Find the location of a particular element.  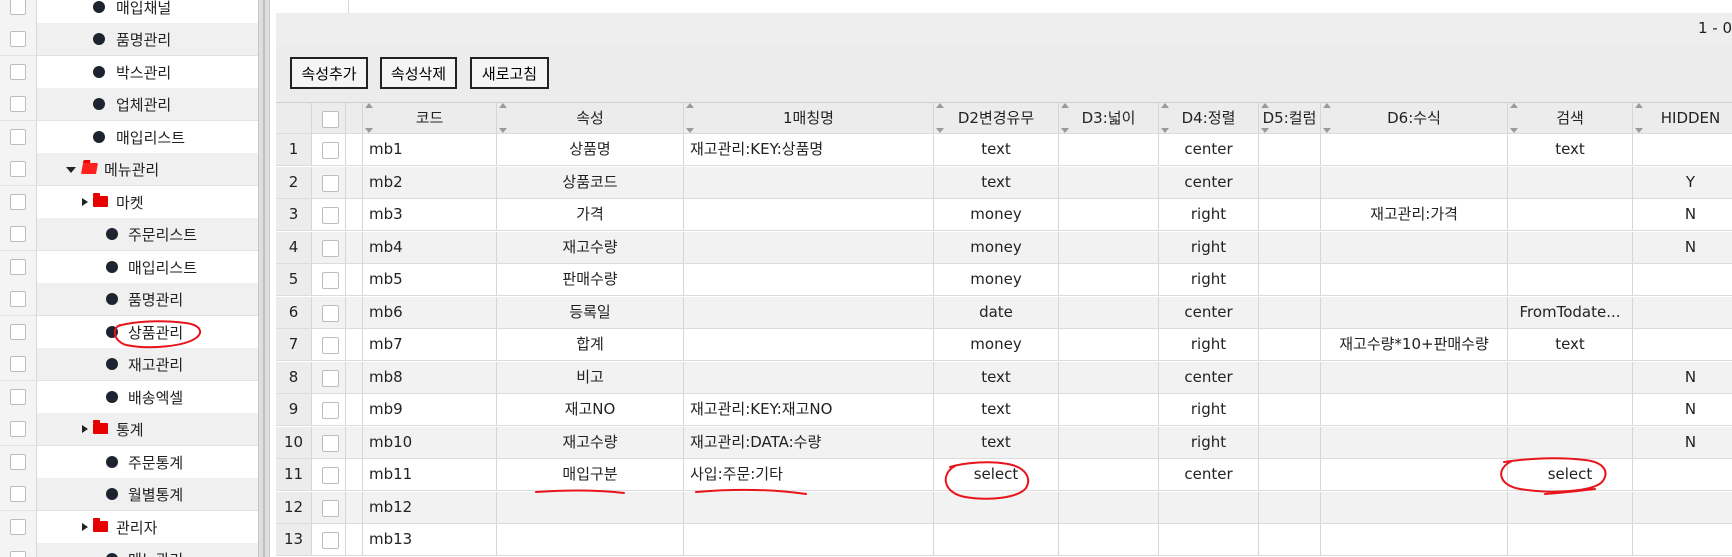

cell-code: mb3 is located at coordinates (430, 214).